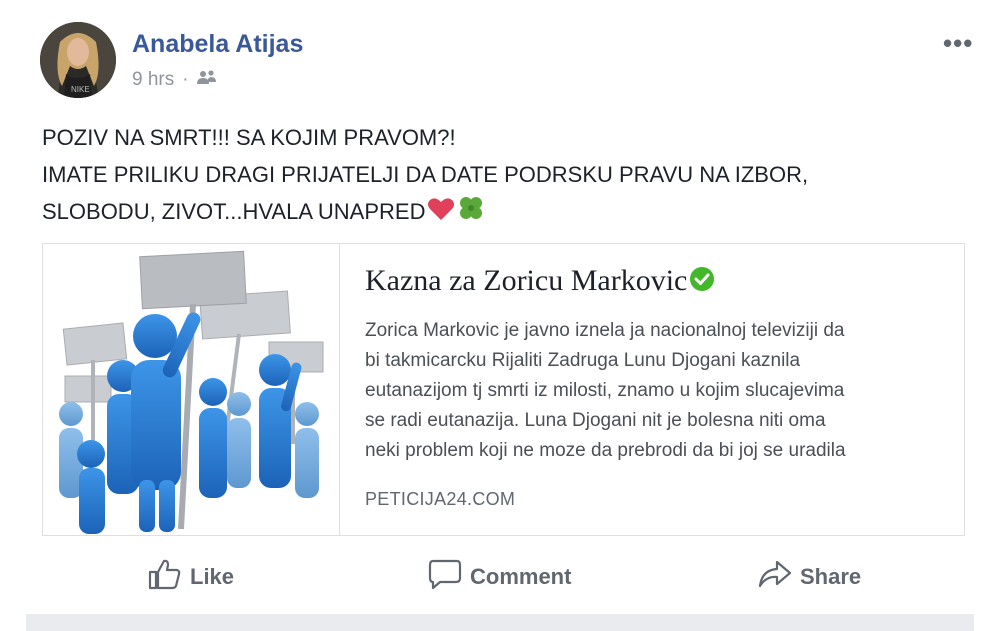 This screenshot has height=631, width=1000. I want to click on avatar-photo: NIKE, so click(78, 60).